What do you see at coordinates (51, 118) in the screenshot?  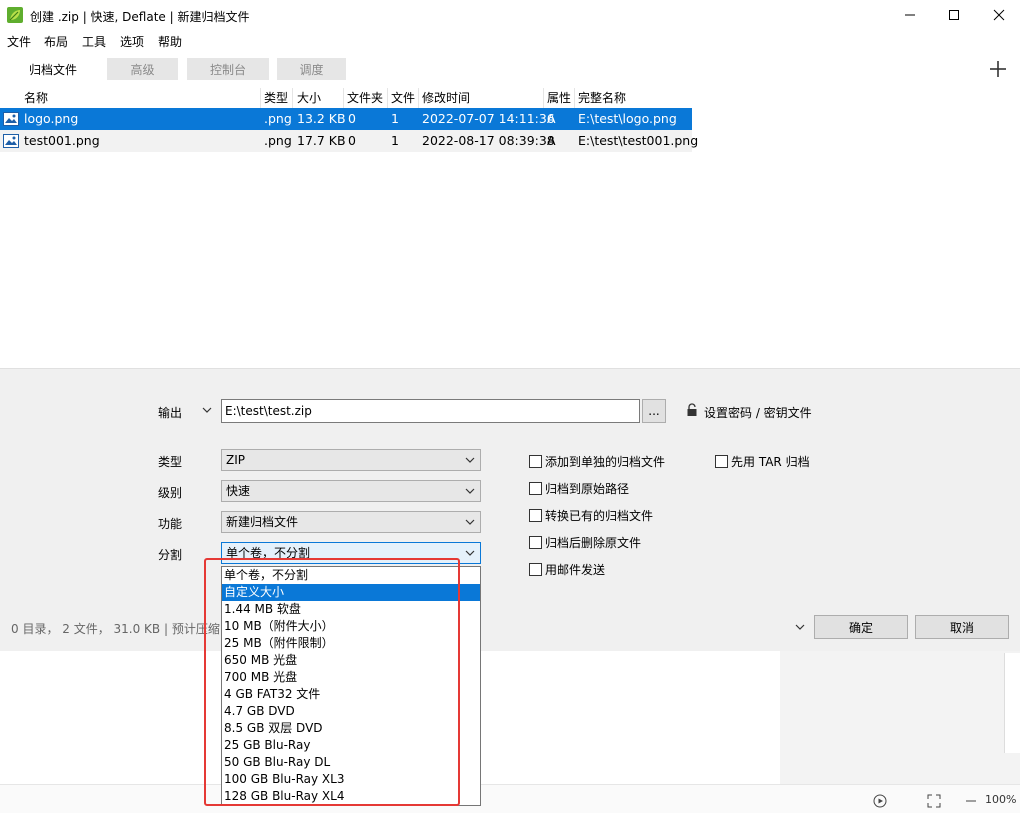 I see `cell-name: logo.png` at bounding box center [51, 118].